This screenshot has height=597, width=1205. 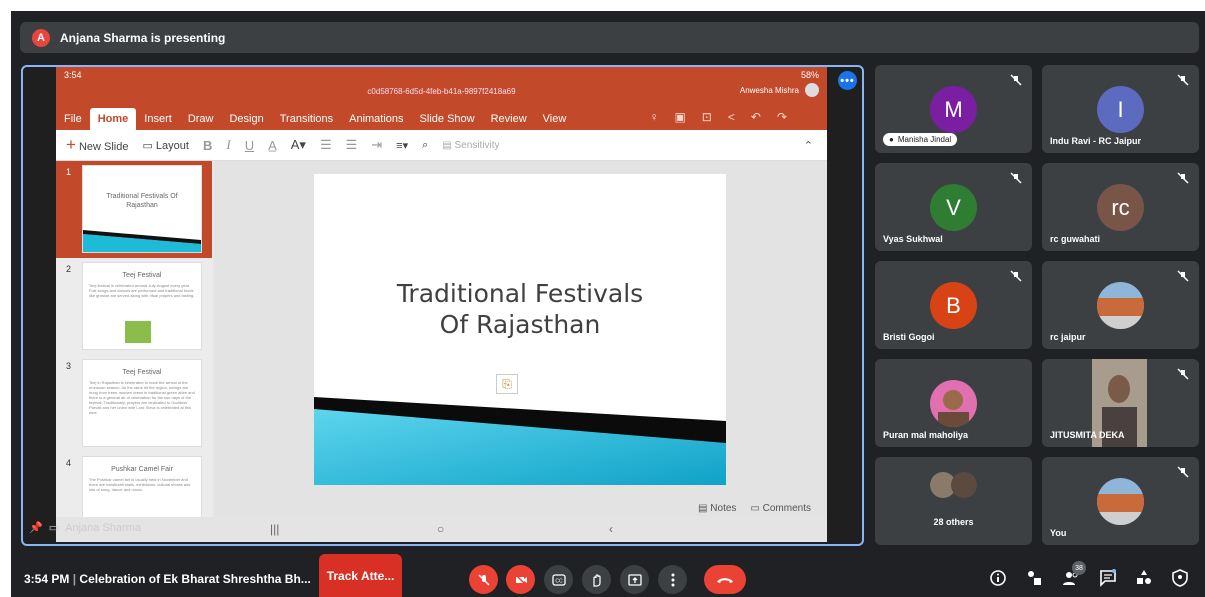 I want to click on sensitivity-button: ▤ Sensitivity, so click(x=470, y=145).